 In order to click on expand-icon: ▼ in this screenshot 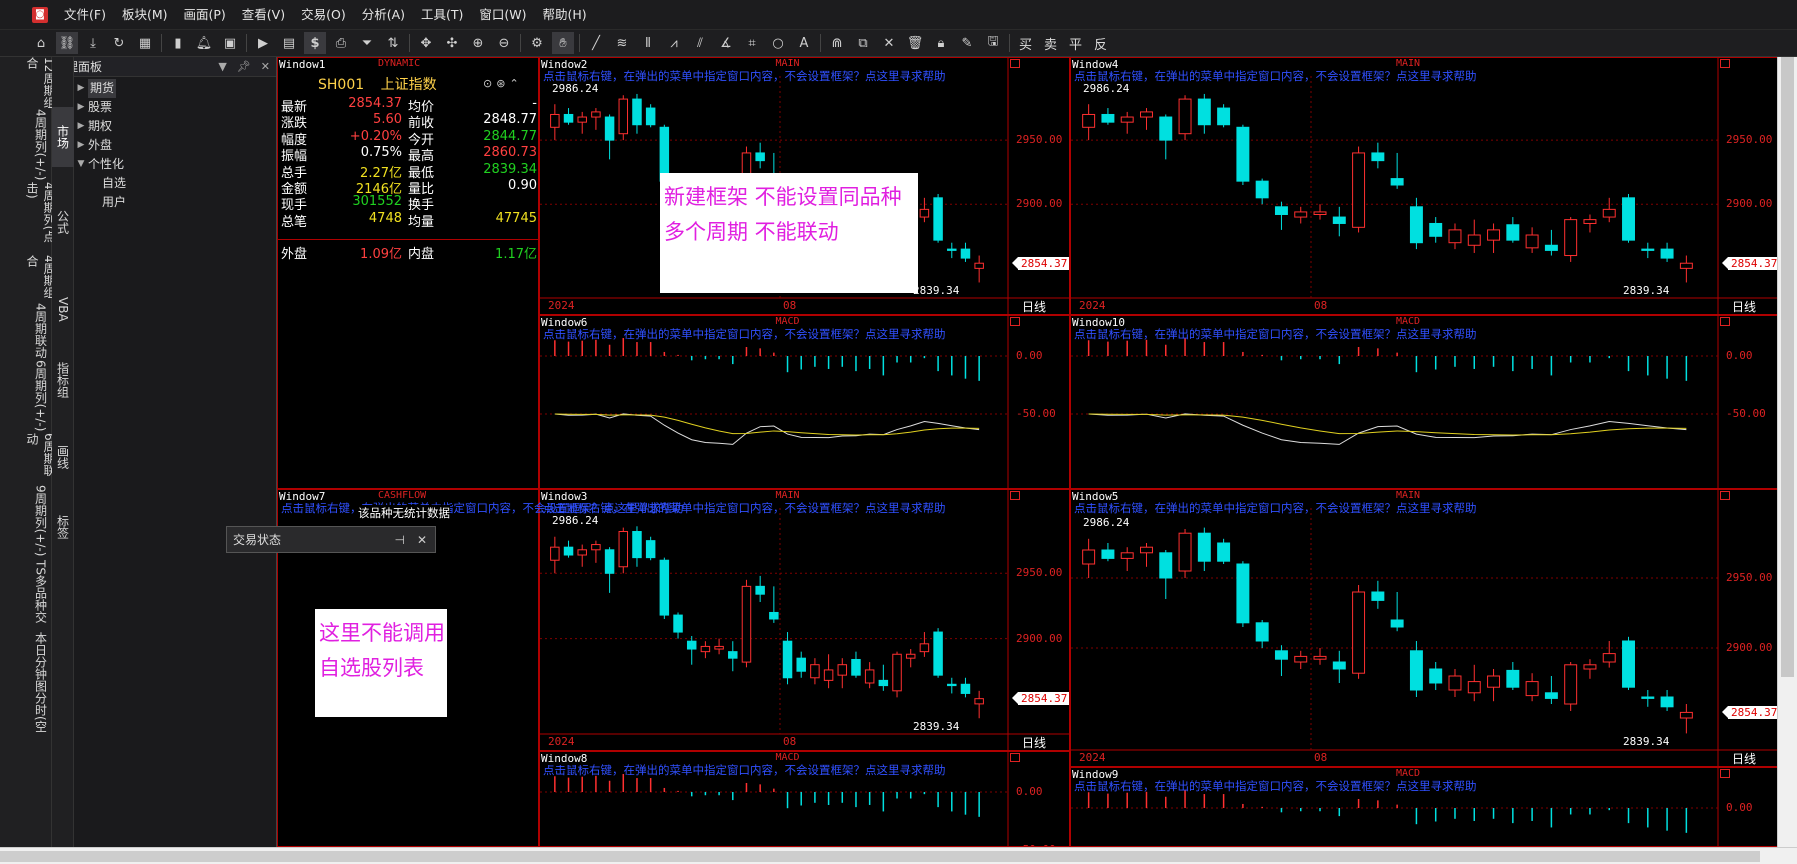, I will do `click(81, 164)`.